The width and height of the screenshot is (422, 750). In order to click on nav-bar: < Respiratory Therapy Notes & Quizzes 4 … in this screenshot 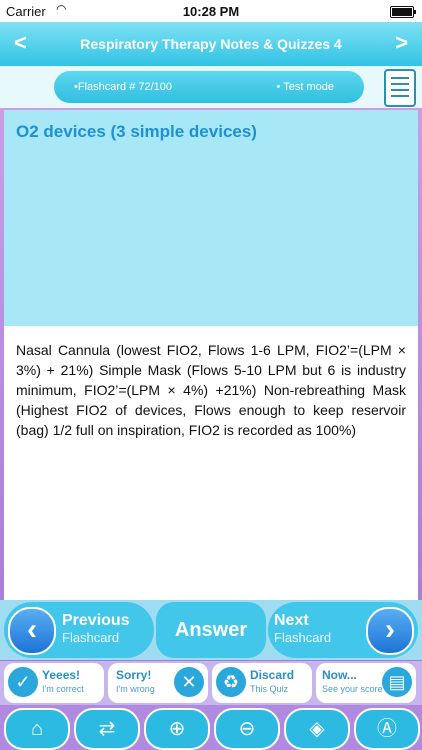, I will do `click(211, 44)`.